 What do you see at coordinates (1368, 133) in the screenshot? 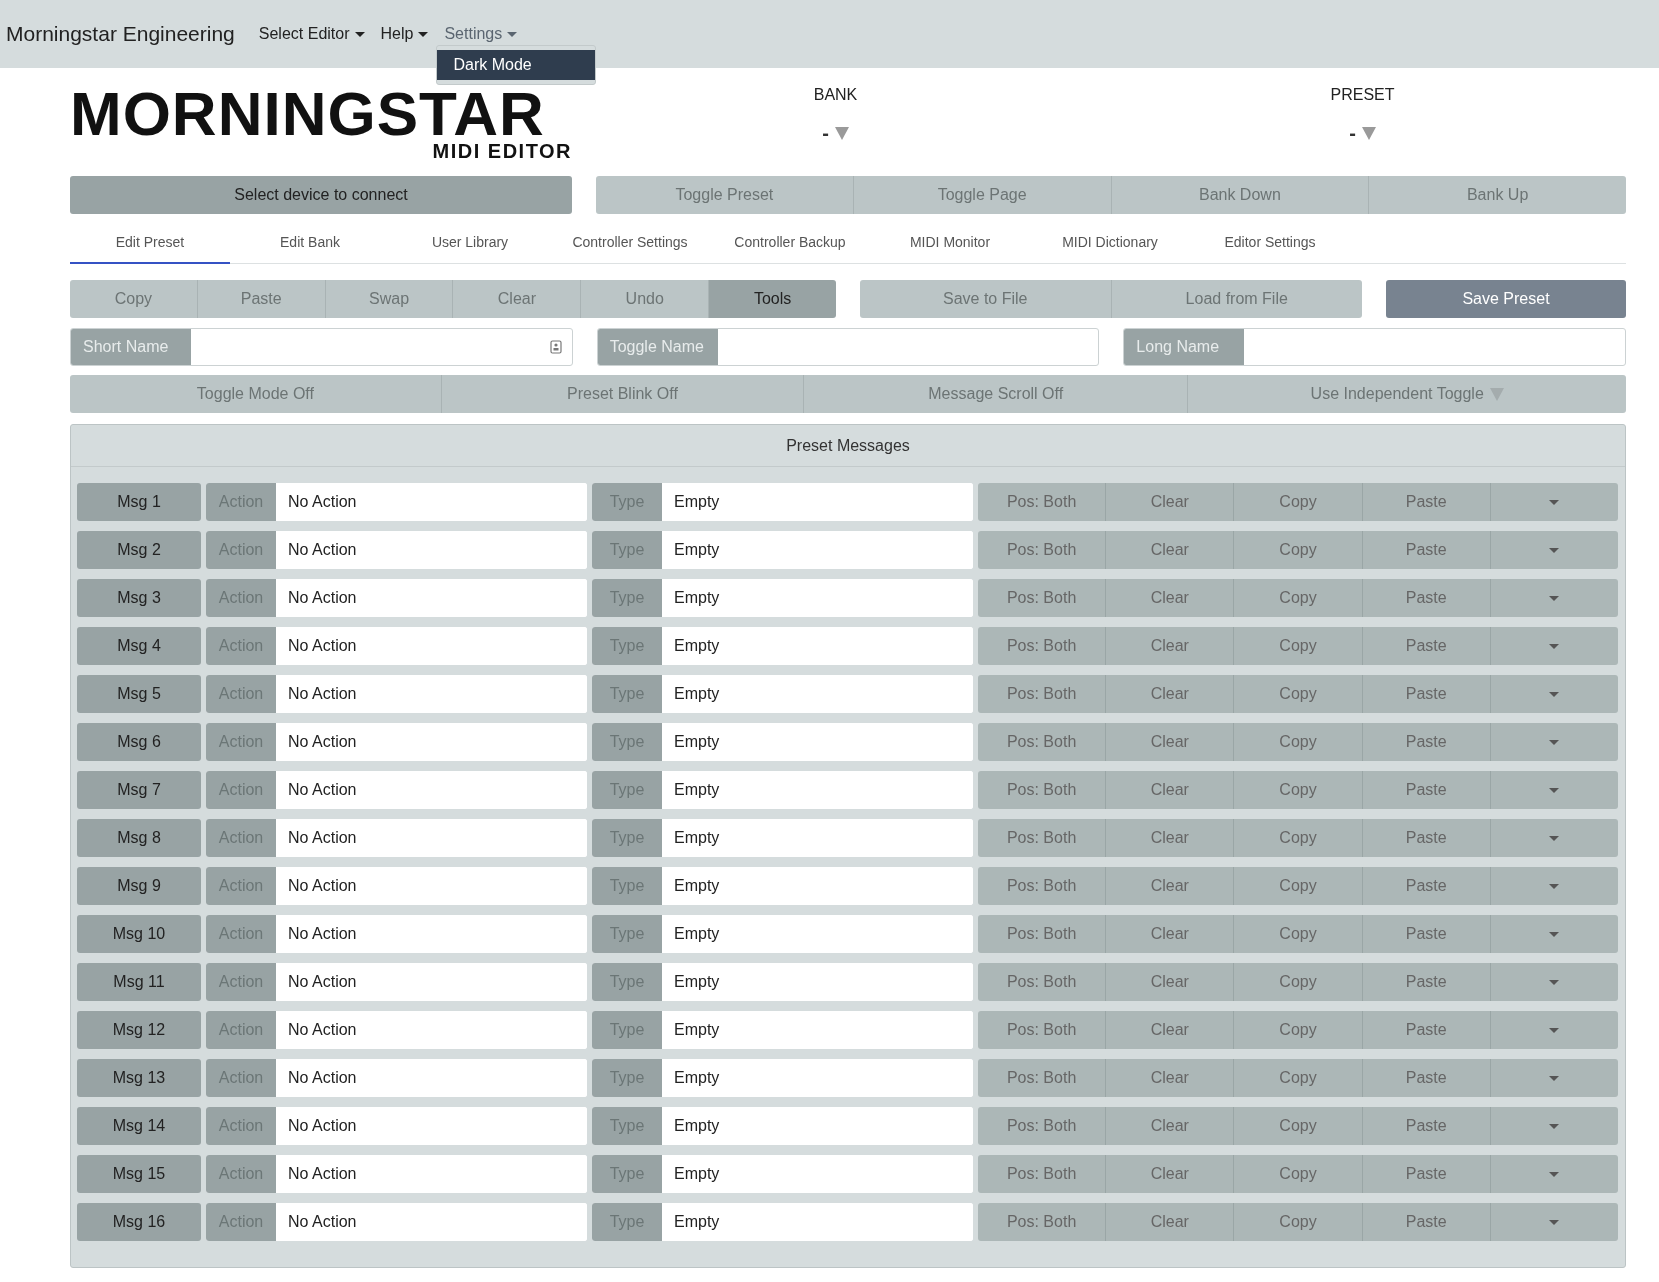
I see `dropdown-arrow-icon` at bounding box center [1368, 133].